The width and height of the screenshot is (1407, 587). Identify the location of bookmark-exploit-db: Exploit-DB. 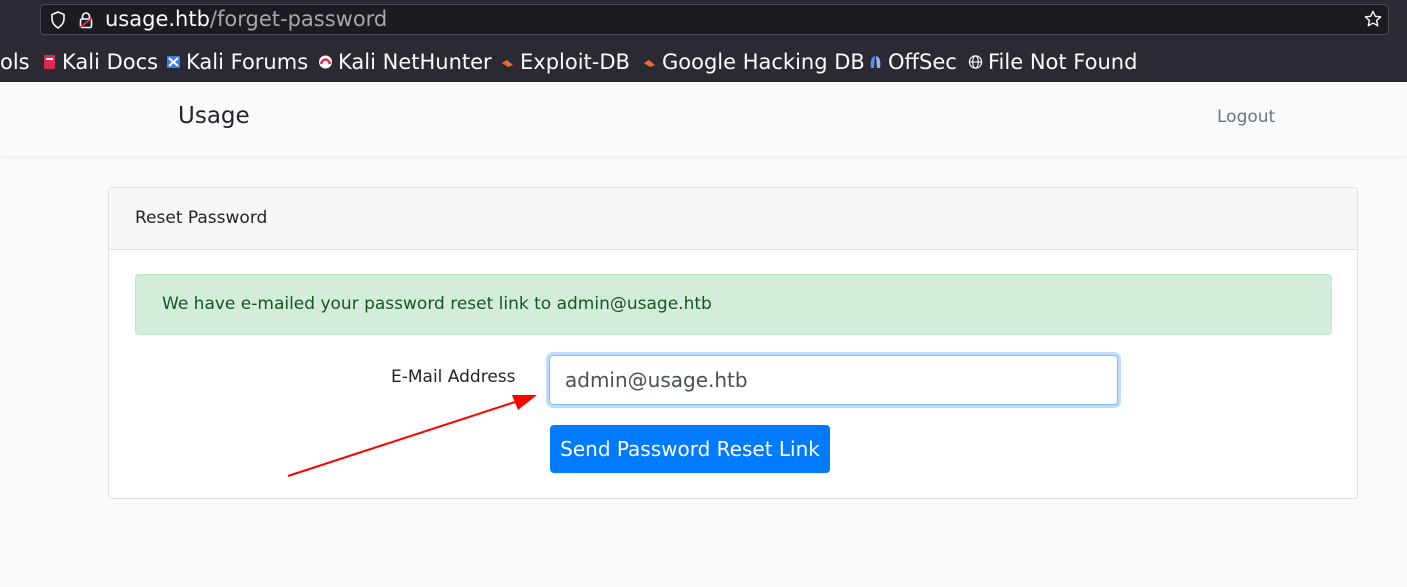
(565, 62).